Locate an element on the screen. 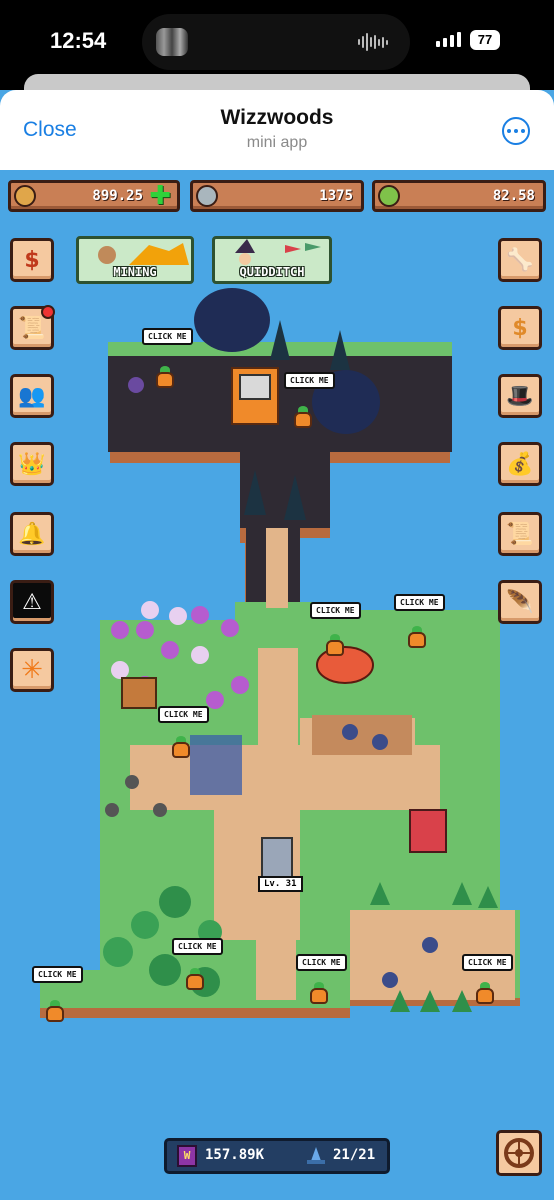  battery-indicator: 77 is located at coordinates (485, 40).